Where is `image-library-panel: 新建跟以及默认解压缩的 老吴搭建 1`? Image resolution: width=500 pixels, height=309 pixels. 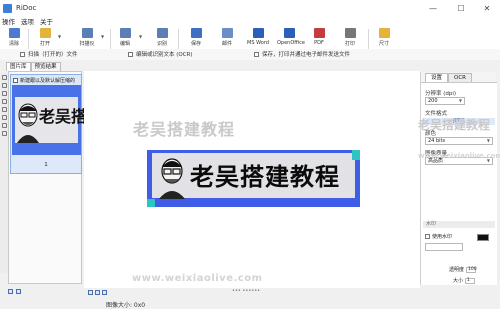 image-library-panel: 新建跟以及默认解压缩的 老吴搭建 1 is located at coordinates (55, 177).